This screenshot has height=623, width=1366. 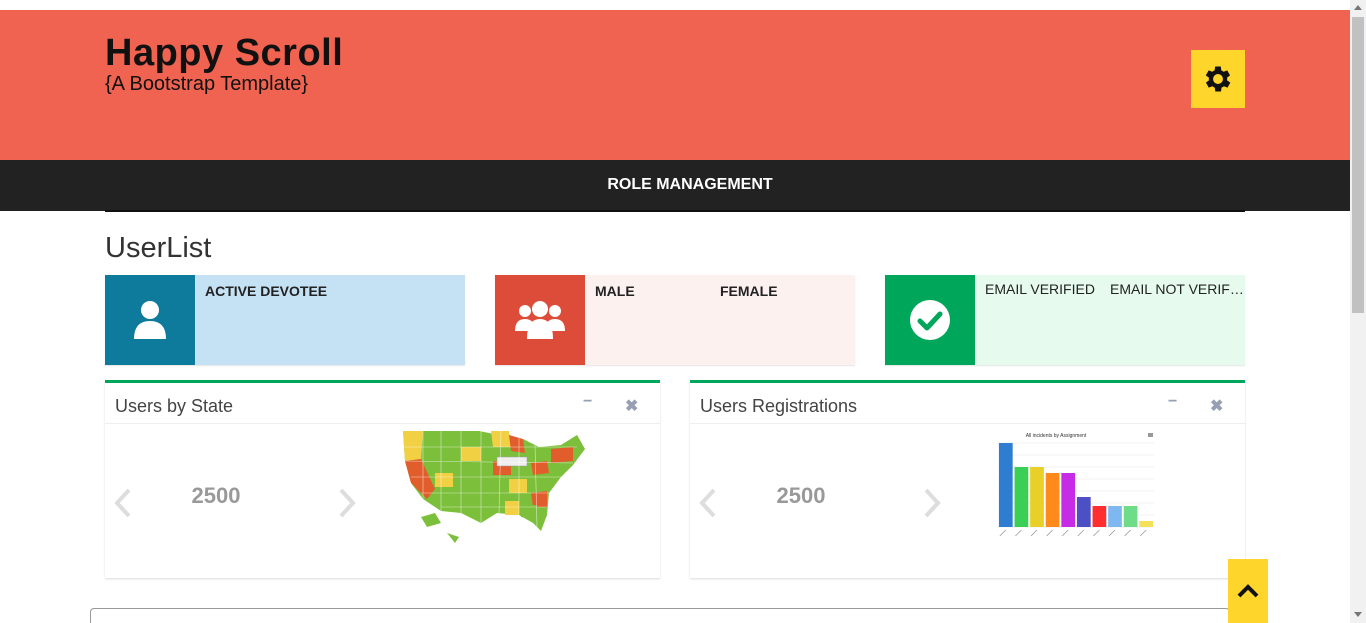 I want to click on stat-label-active-devotee: ACTIVE DEVOTEE, so click(x=266, y=291).